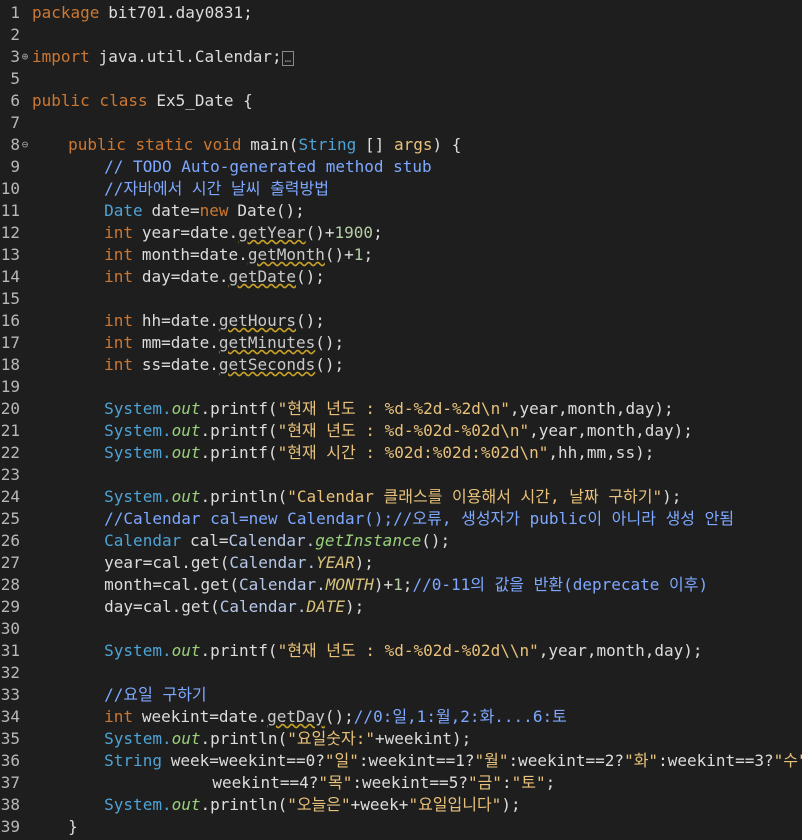 The height and width of the screenshot is (840, 802). I want to click on code-line: 18 int ss=date.getSeconds();, so click(401, 365).